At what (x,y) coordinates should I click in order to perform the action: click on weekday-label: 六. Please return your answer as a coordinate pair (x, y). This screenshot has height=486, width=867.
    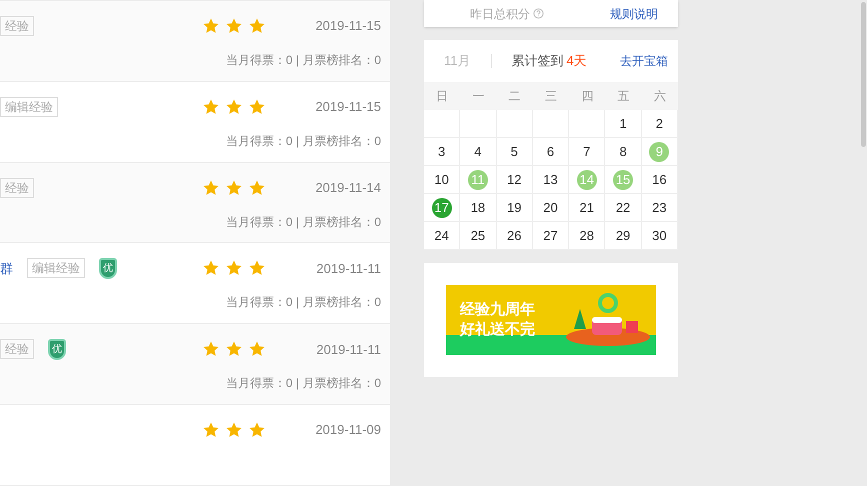
    Looking at the image, I should click on (660, 96).